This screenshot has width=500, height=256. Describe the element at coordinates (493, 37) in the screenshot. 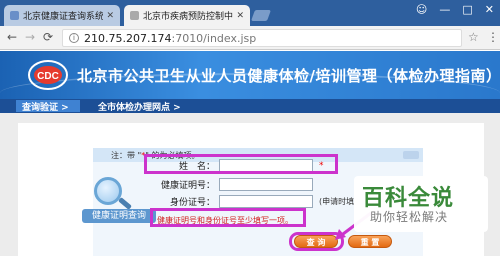

I see `browser-menu-icon: ⋮` at that location.